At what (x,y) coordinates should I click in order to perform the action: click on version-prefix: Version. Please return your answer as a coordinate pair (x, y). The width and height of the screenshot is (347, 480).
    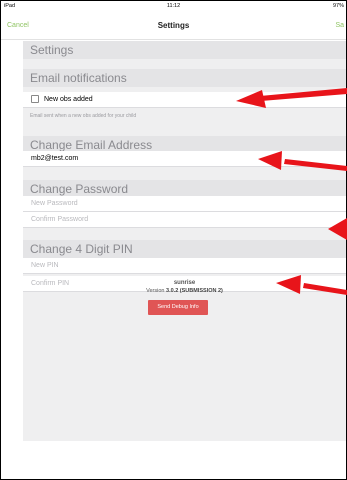
    Looking at the image, I should click on (155, 291).